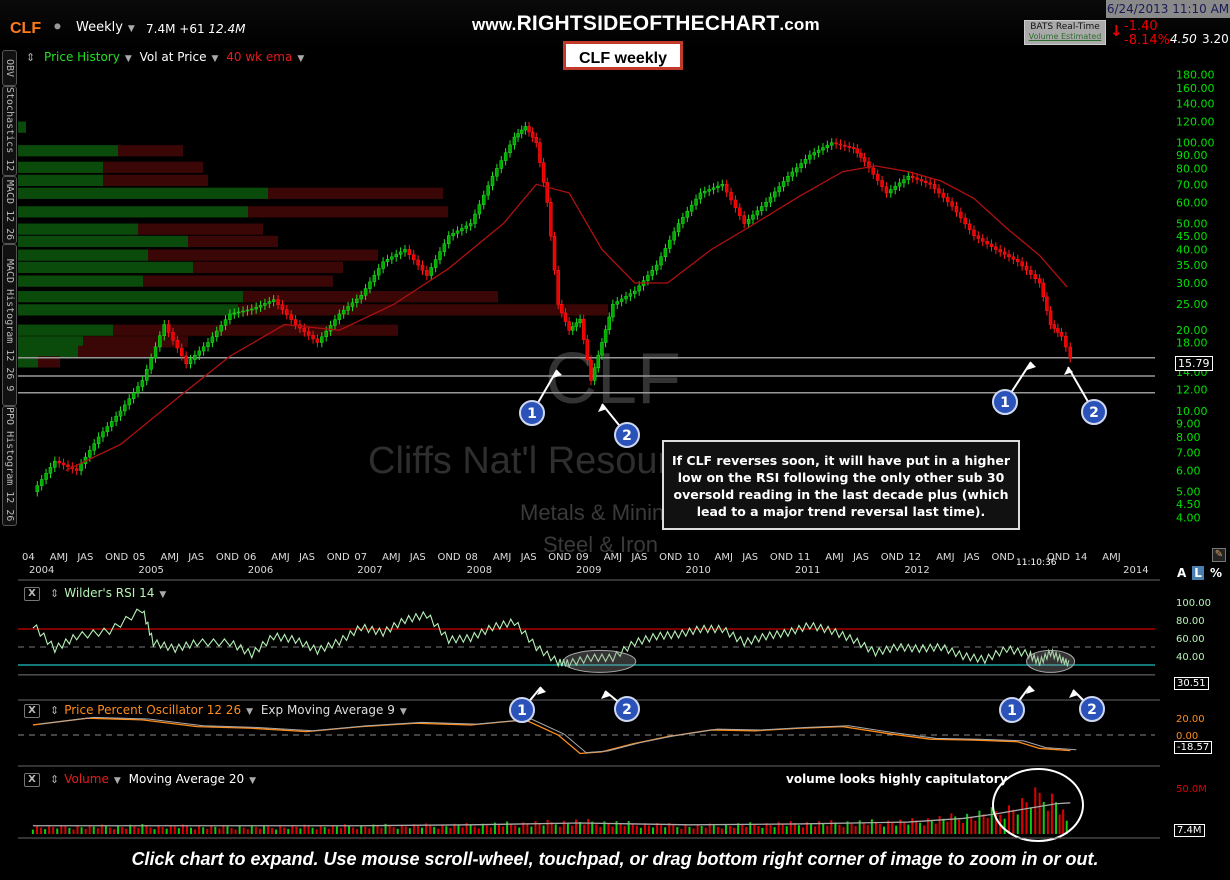 This screenshot has width=1230, height=880. What do you see at coordinates (1219, 555) in the screenshot?
I see `pencil-icon: ✎` at bounding box center [1219, 555].